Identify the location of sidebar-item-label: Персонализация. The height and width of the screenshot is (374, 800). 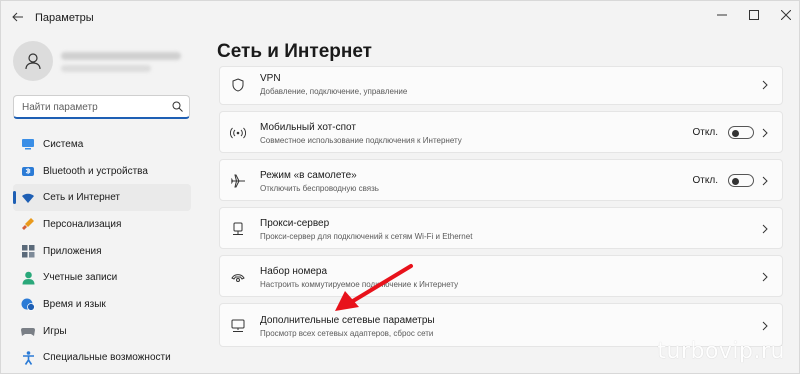
(82, 224).